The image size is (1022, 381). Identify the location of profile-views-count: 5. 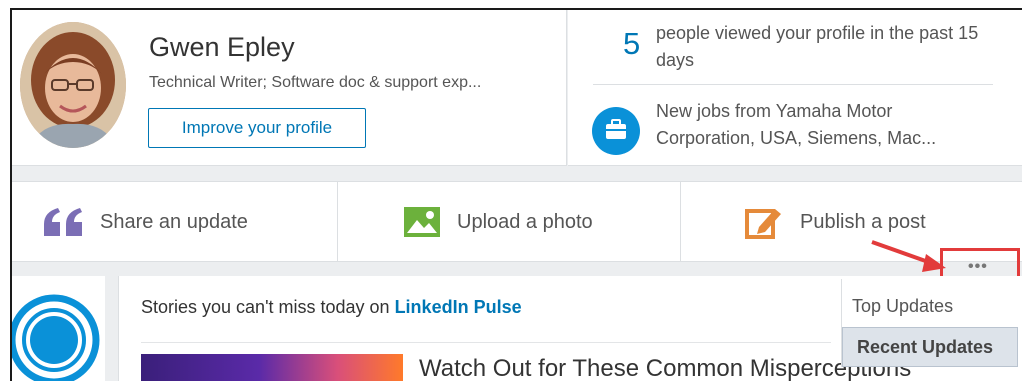
(631, 44).